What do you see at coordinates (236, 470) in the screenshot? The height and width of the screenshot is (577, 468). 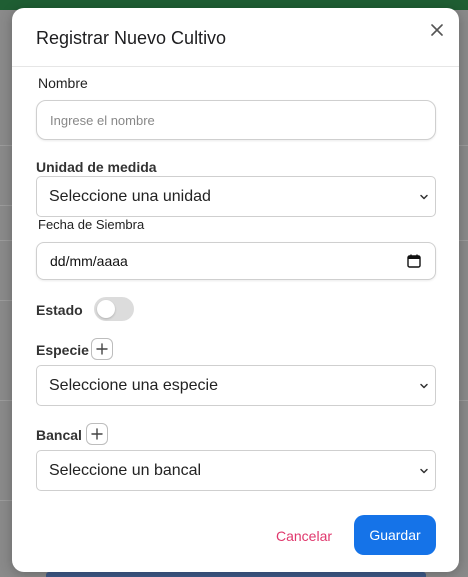 I see `bancal-select: Seleccione un bancal` at bounding box center [236, 470].